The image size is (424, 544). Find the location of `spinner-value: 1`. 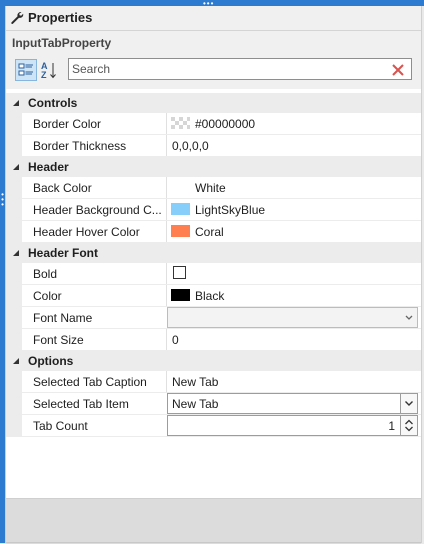

spinner-value: 1 is located at coordinates (391, 426).